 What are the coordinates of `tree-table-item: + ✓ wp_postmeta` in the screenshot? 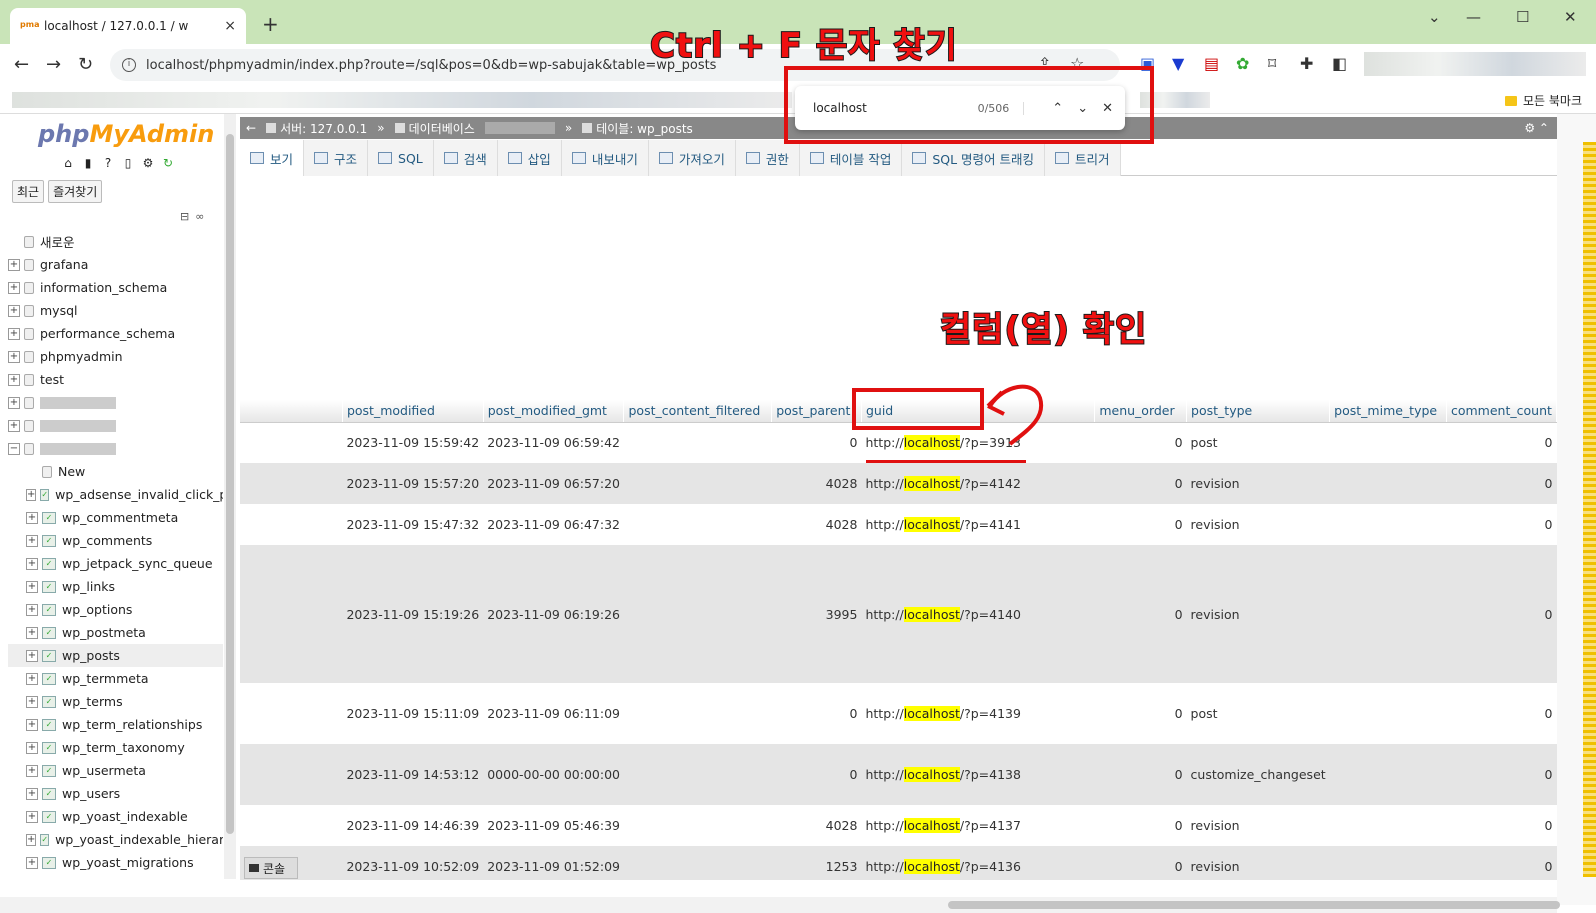 It's located at (115, 632).